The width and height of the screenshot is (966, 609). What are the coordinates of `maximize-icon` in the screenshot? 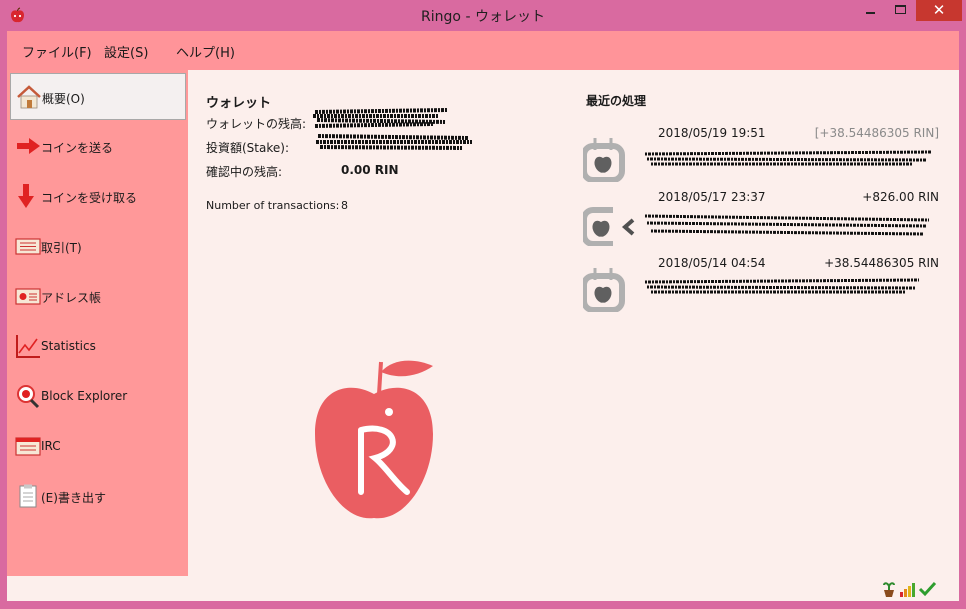 It's located at (900, 9).